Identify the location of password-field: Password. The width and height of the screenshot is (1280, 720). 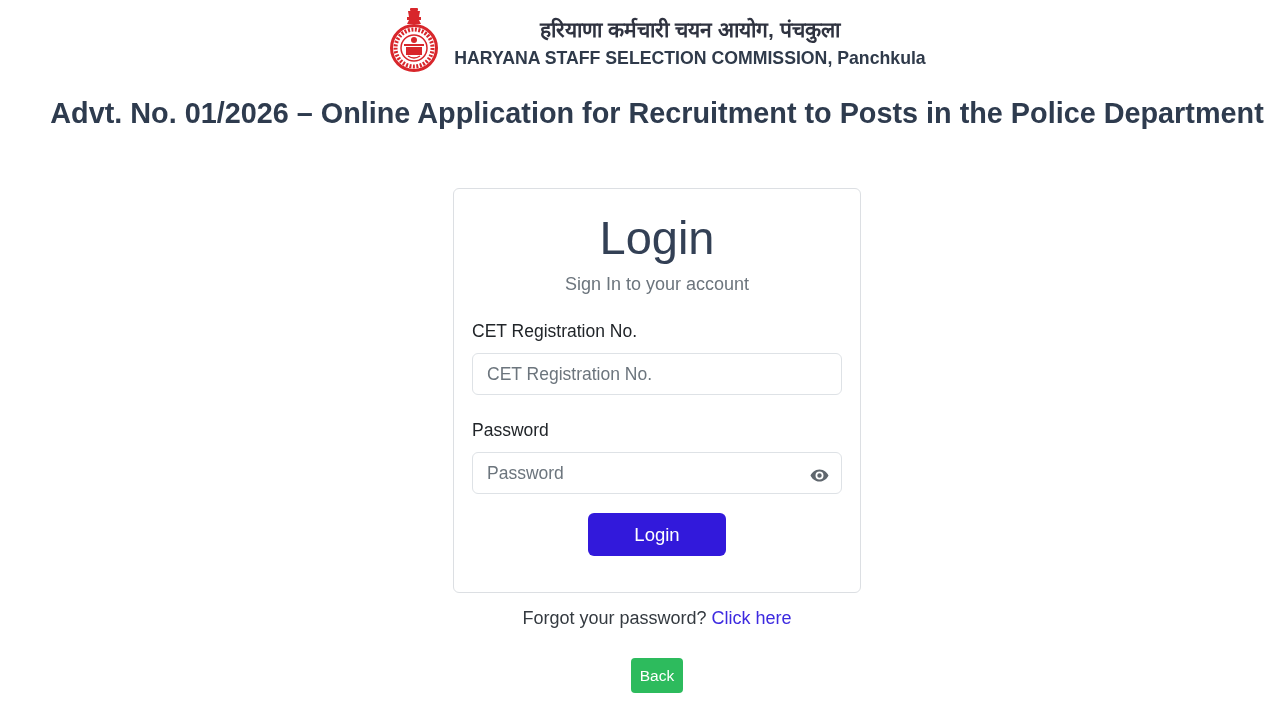
(657, 473).